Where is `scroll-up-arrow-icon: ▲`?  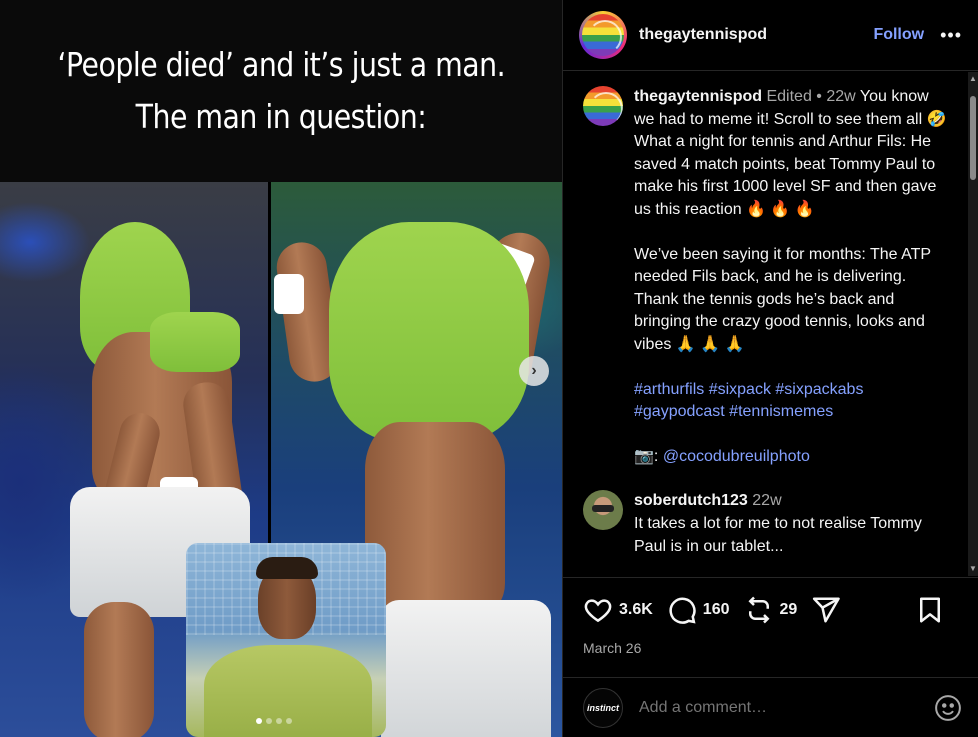
scroll-up-arrow-icon: ▲ is located at coordinates (973, 79).